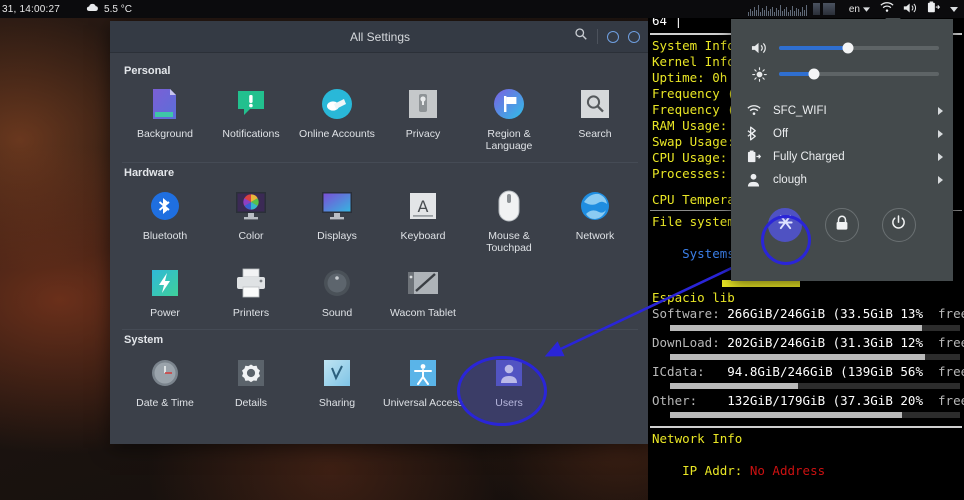  What do you see at coordinates (509, 206) in the screenshot?
I see `mouse-touchpad-icon` at bounding box center [509, 206].